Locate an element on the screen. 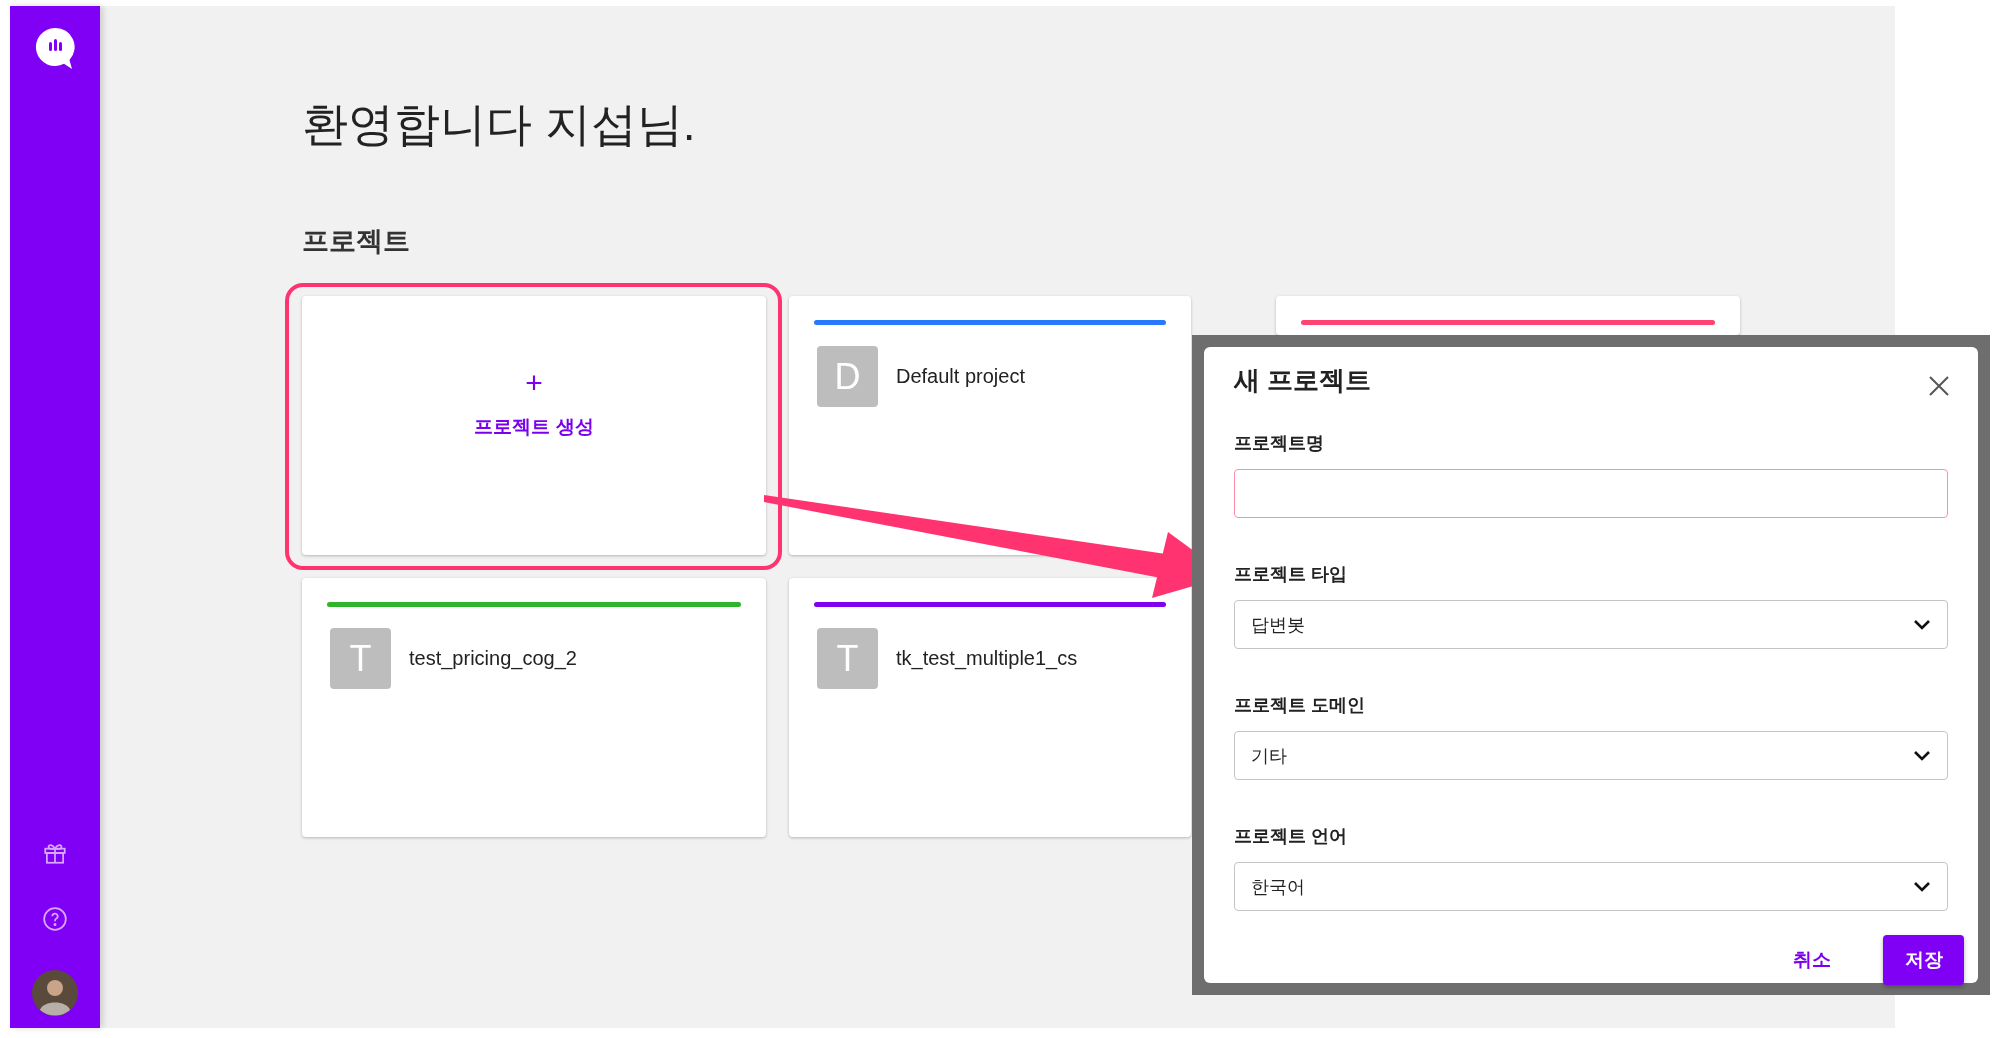 The image size is (2000, 1038). field-label: 프로젝트 타입 is located at coordinates (1291, 574).